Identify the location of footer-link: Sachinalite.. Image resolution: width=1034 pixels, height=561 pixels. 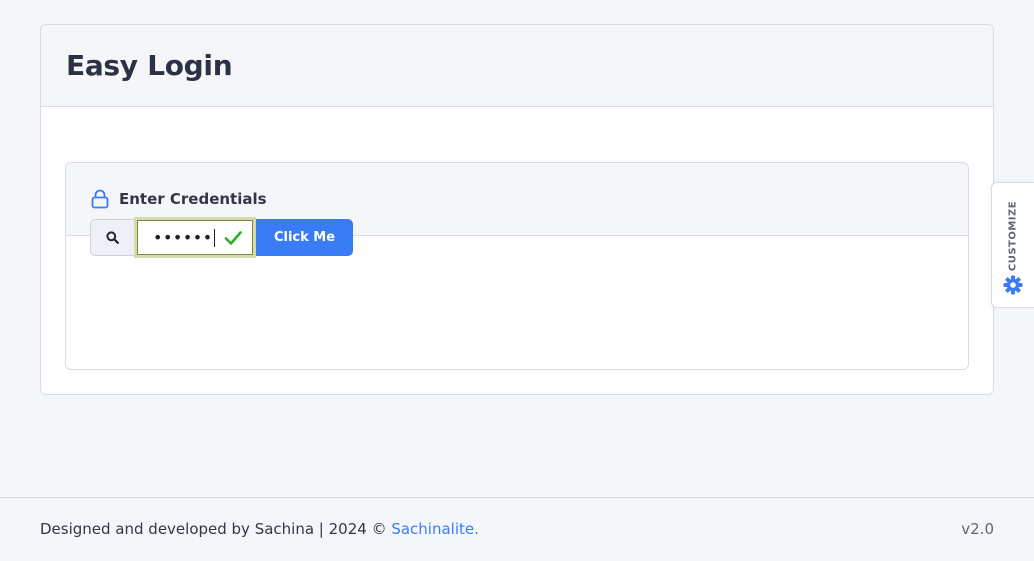
(435, 529).